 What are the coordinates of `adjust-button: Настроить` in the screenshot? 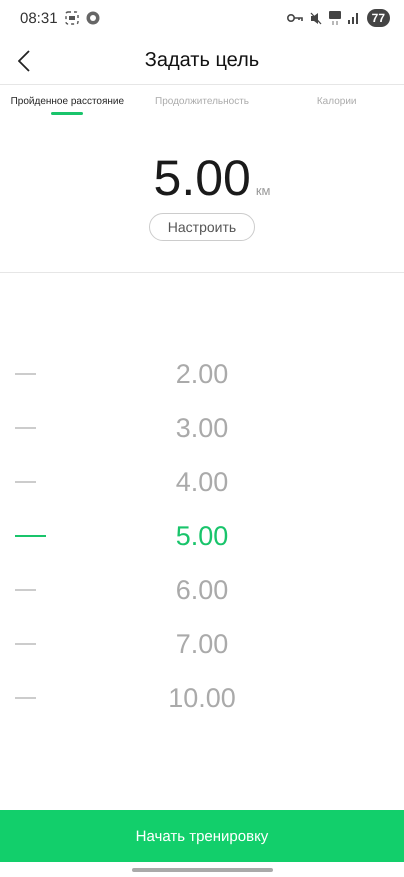 It's located at (202, 227).